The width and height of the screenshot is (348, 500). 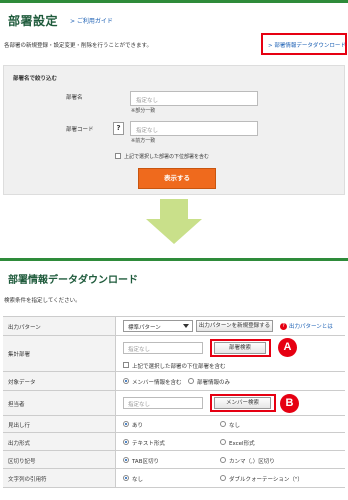 I want to click on target-data-label: 対象データ, so click(x=22, y=383).